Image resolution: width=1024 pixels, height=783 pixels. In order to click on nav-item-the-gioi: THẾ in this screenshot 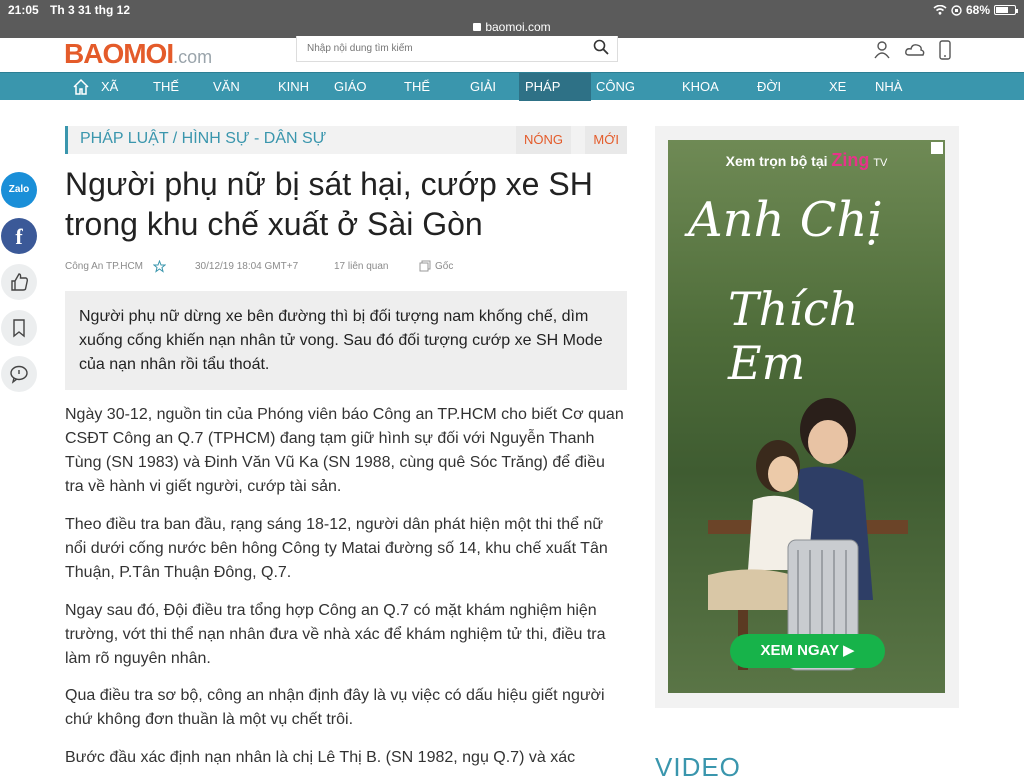, I will do `click(166, 87)`.